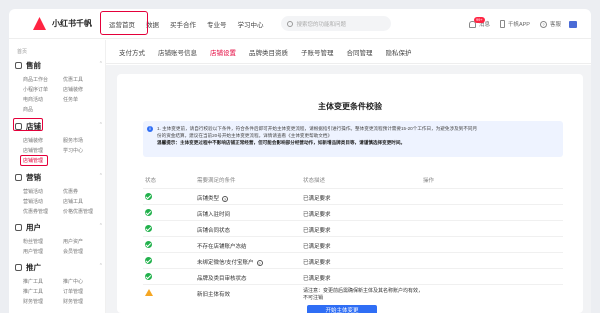  What do you see at coordinates (73, 241) in the screenshot?
I see `sidebar-item: 用户资产` at bounding box center [73, 241].